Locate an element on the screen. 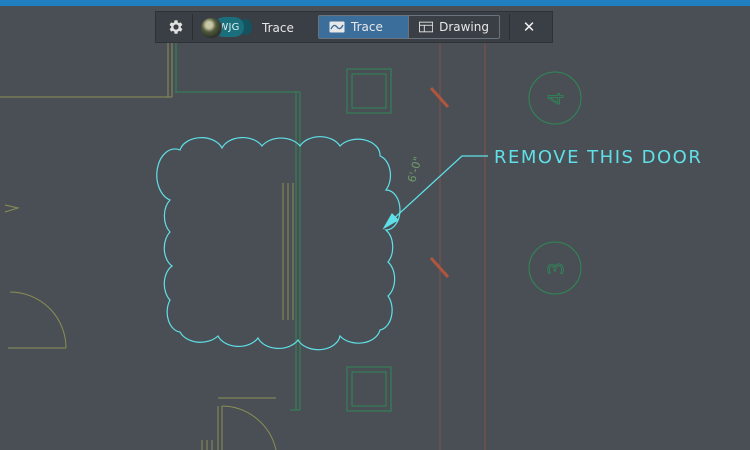 This screenshot has width=750, height=450. close-icon: ✕ is located at coordinates (529, 27).